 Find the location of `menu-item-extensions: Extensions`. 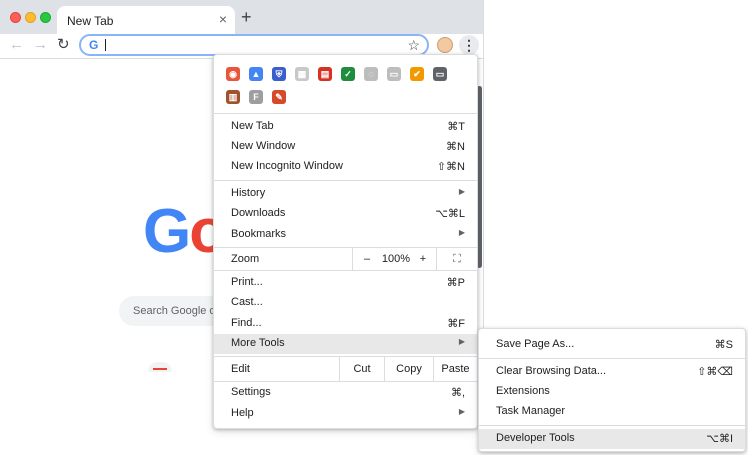

menu-item-extensions: Extensions is located at coordinates (612, 392).